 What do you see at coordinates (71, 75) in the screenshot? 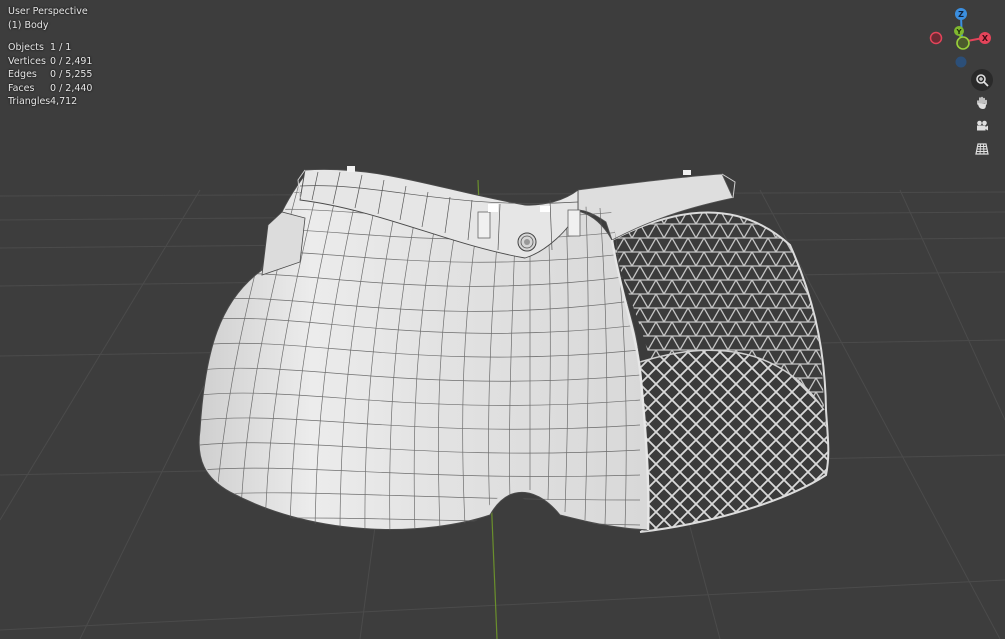
I see `stat-value: 0 / 5,255` at bounding box center [71, 75].